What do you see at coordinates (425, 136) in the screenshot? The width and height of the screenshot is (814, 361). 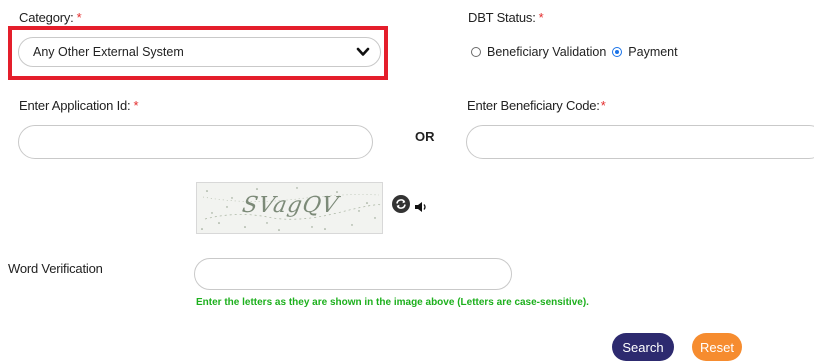 I see `or-separator: OR` at bounding box center [425, 136].